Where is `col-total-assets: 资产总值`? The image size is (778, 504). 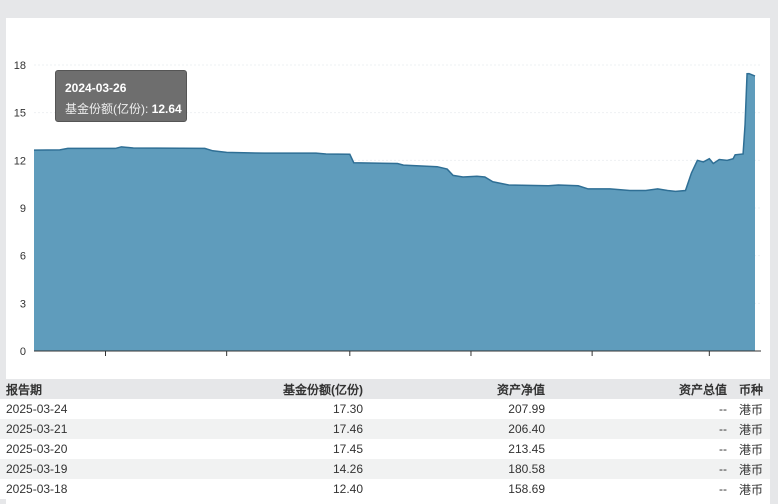
col-total-assets: 资产总值 is located at coordinates (642, 389).